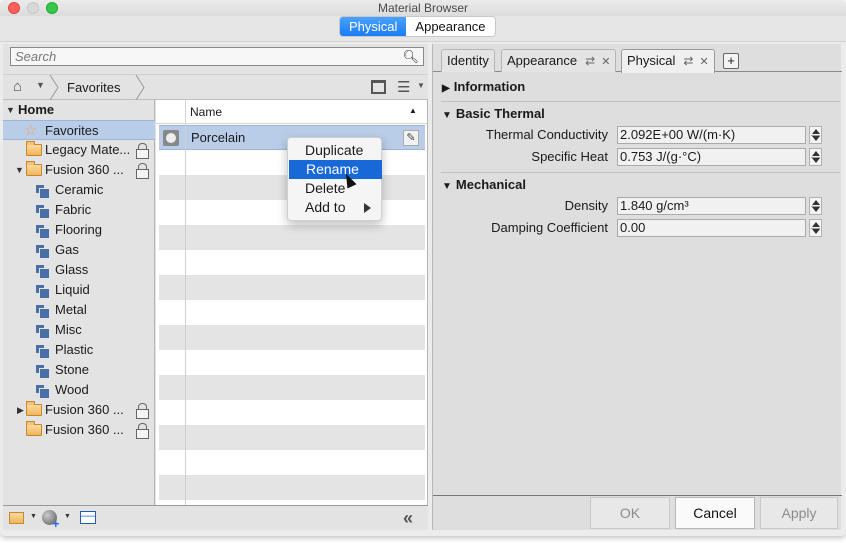 The height and width of the screenshot is (543, 846). I want to click on collapse-panel-icon: «, so click(408, 518).